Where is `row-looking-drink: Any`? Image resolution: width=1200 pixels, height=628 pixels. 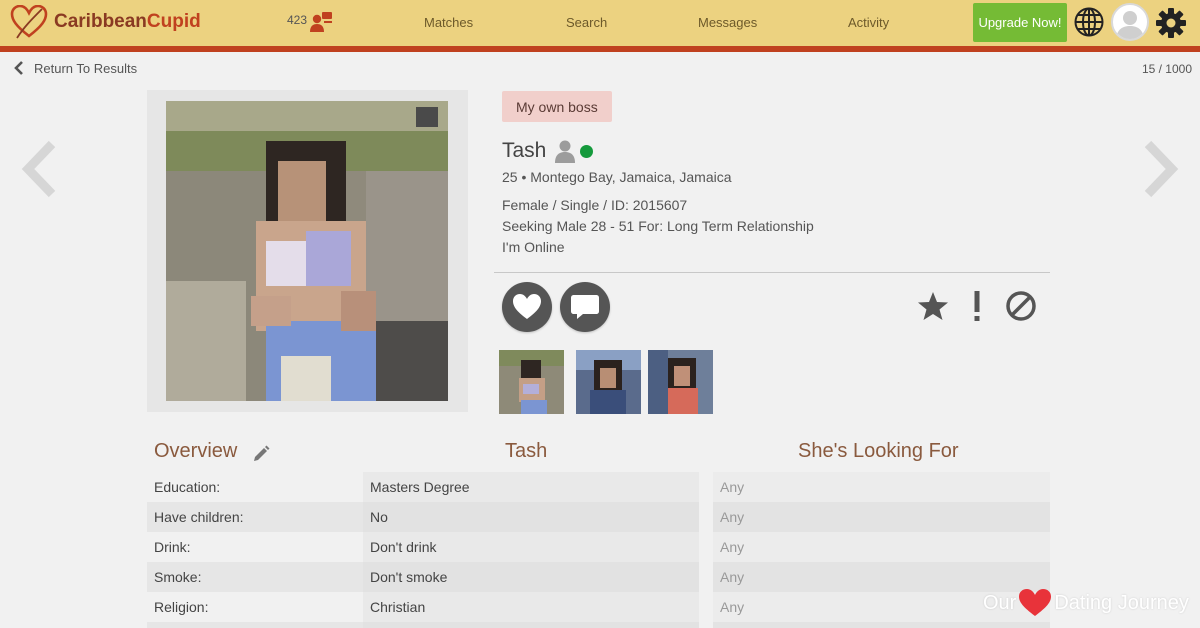
row-looking-drink: Any is located at coordinates (732, 547).